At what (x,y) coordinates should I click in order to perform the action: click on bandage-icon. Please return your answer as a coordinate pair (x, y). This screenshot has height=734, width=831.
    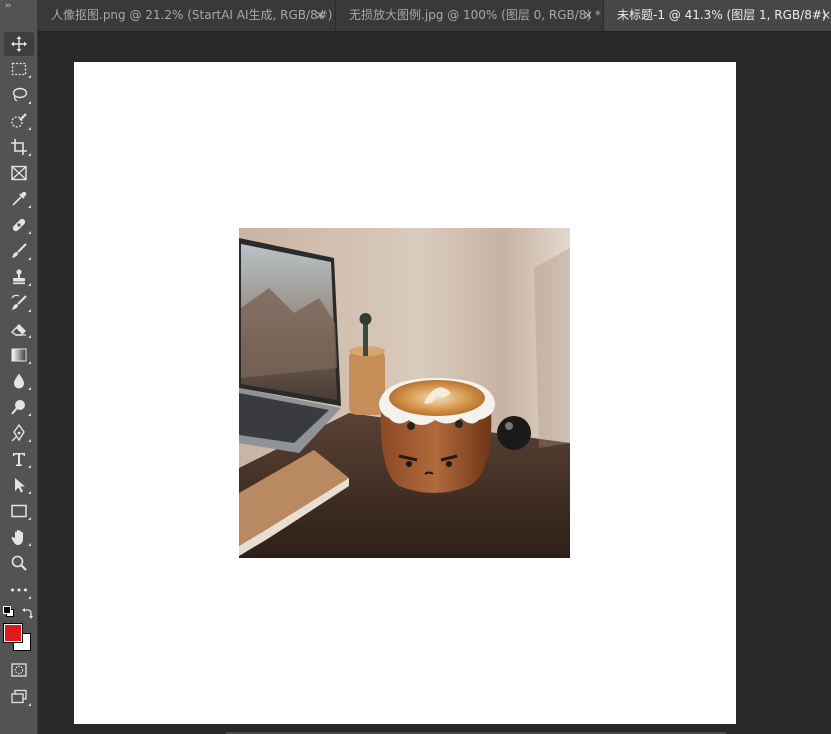
    Looking at the image, I should click on (19, 225).